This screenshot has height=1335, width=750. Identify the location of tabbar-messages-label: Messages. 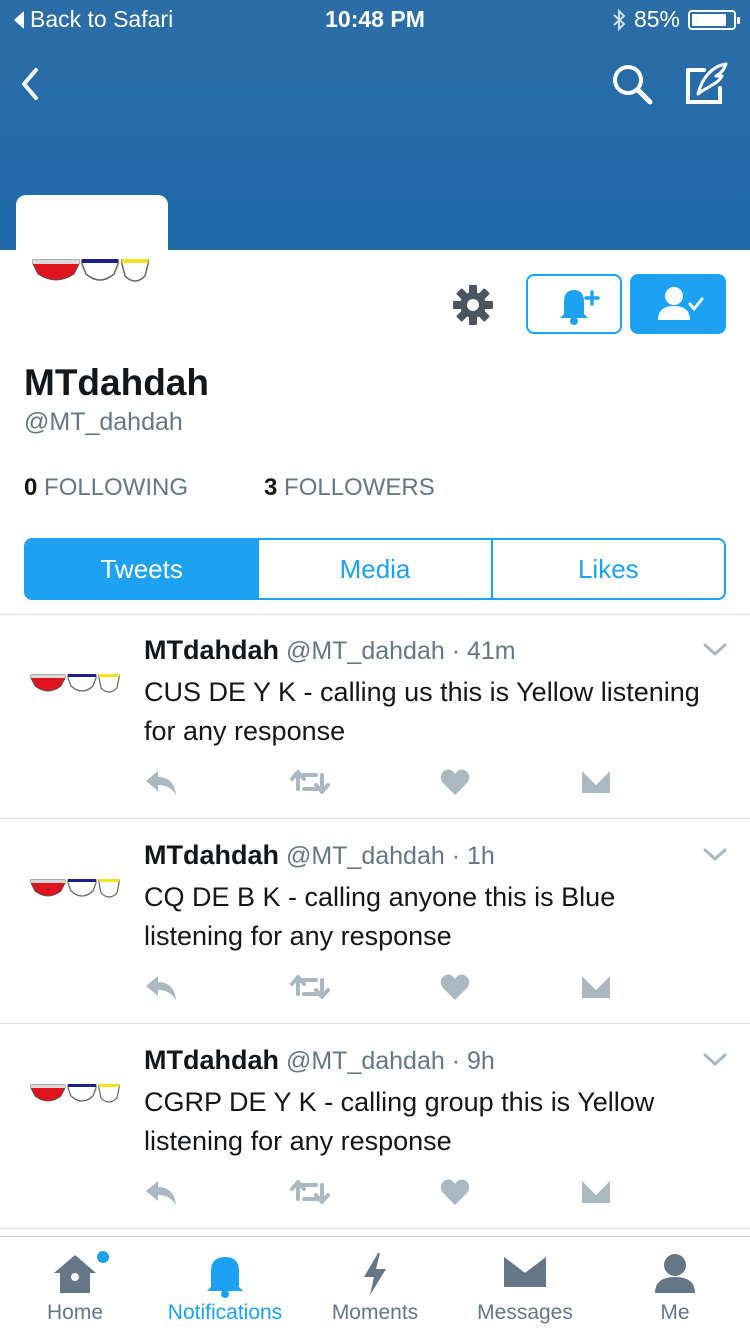
(525, 1312).